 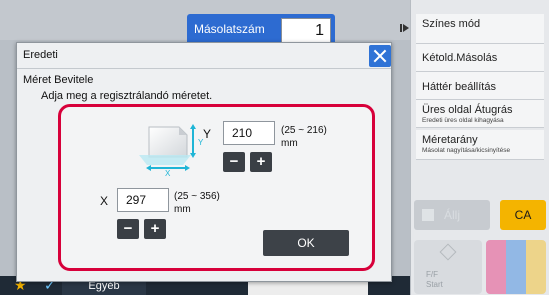 What do you see at coordinates (406, 28) in the screenshot?
I see `expand-play-icon` at bounding box center [406, 28].